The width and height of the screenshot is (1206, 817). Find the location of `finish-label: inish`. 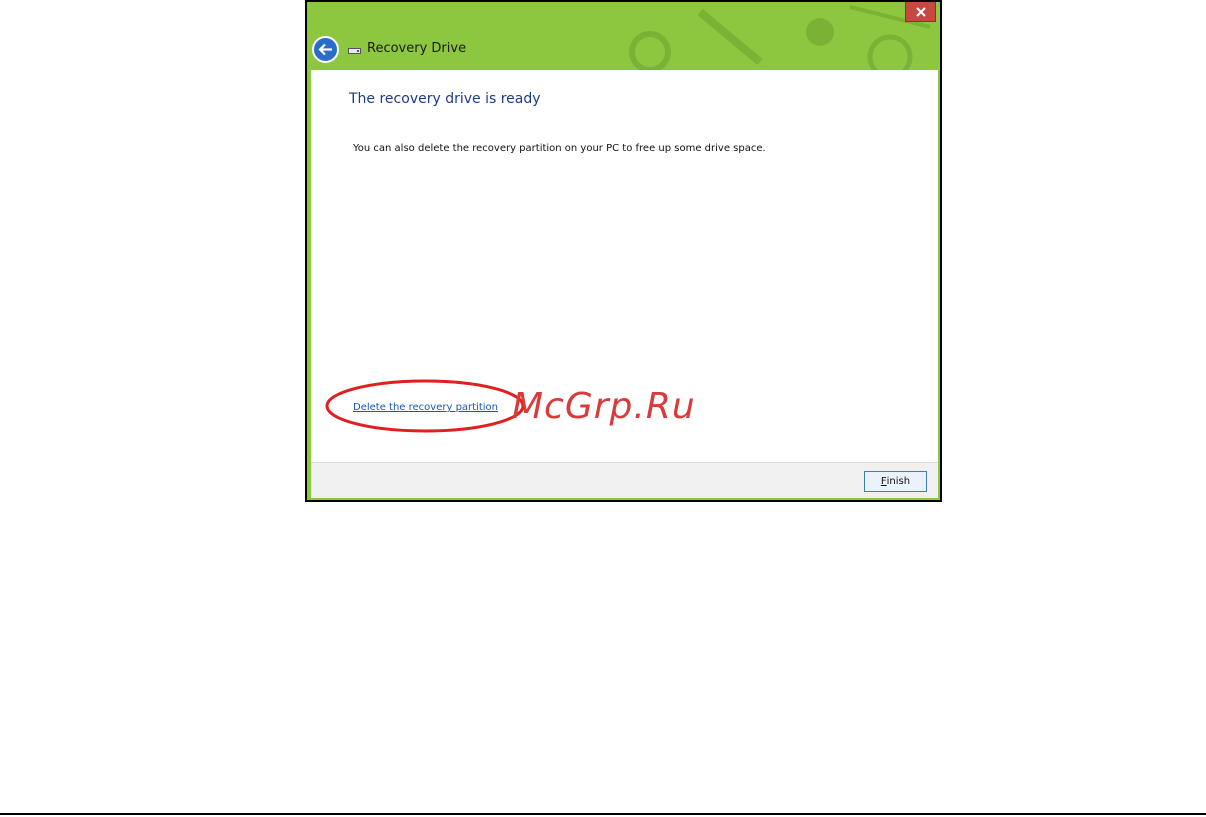

finish-label: inish is located at coordinates (898, 481).